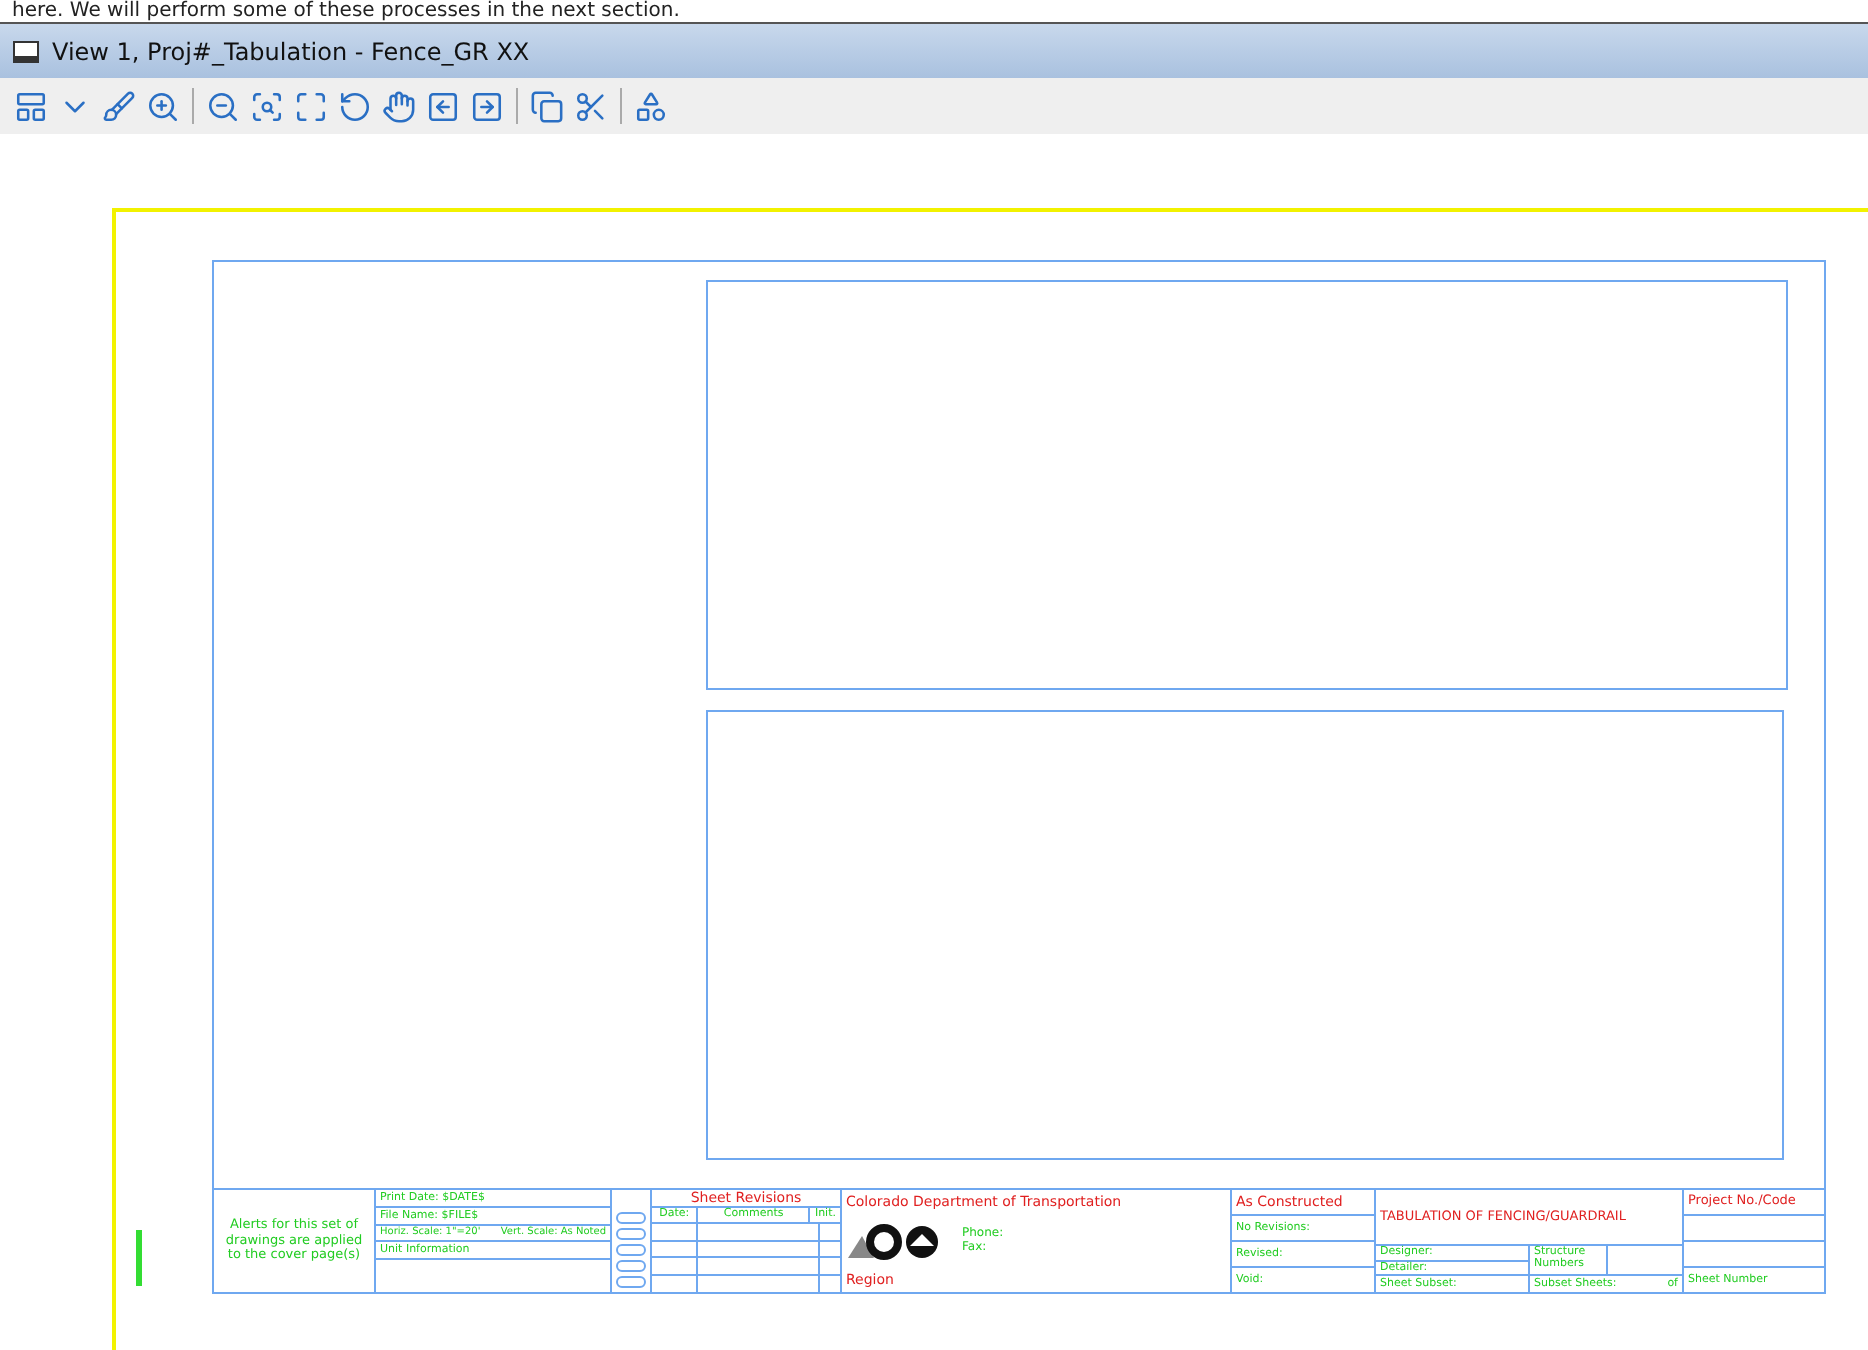 The width and height of the screenshot is (1868, 1350). Describe the element at coordinates (651, 106) in the screenshot. I see `view-attributes-icon` at that location.